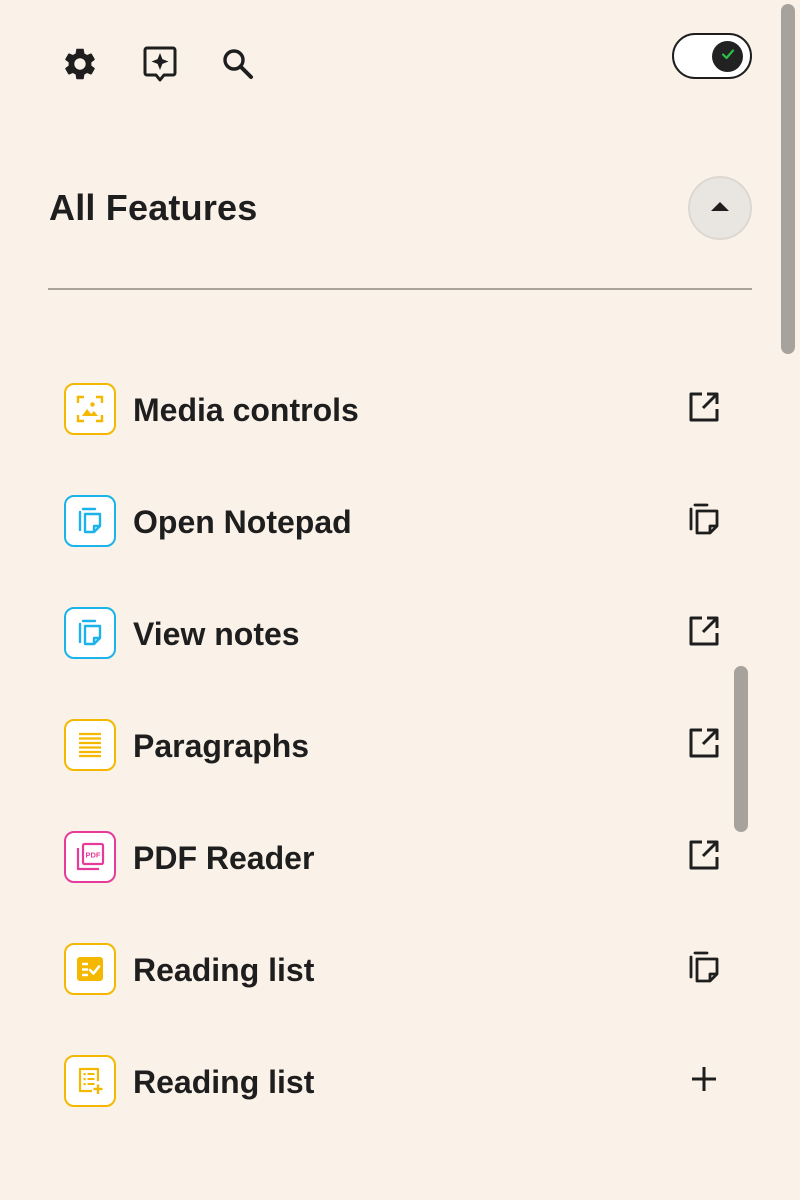 The width and height of the screenshot is (800, 1200). I want to click on toggle-knob, so click(727, 56).